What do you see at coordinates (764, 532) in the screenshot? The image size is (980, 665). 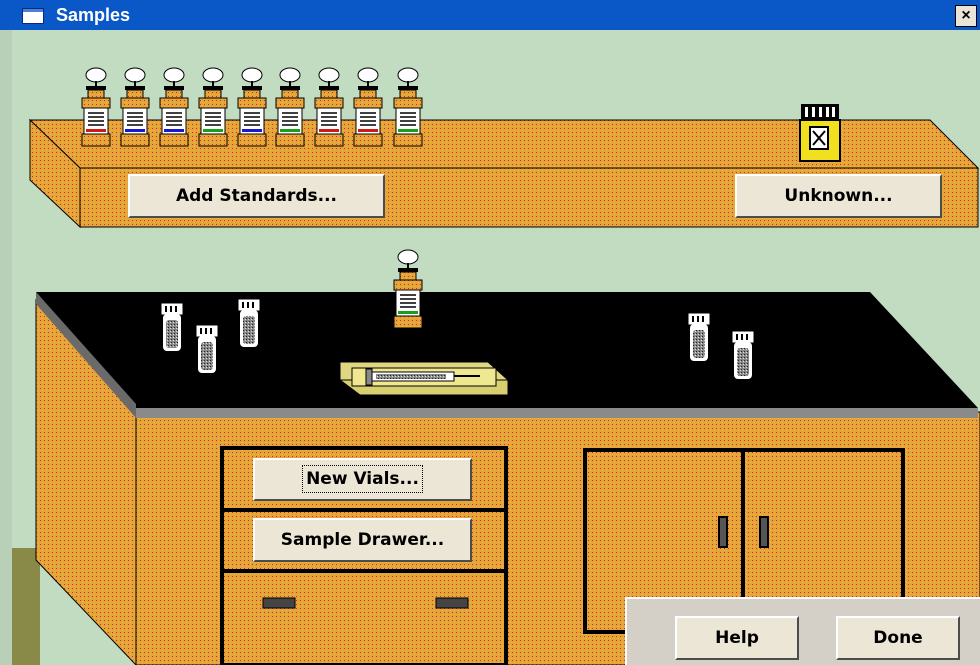 I see `door-handle-right` at bounding box center [764, 532].